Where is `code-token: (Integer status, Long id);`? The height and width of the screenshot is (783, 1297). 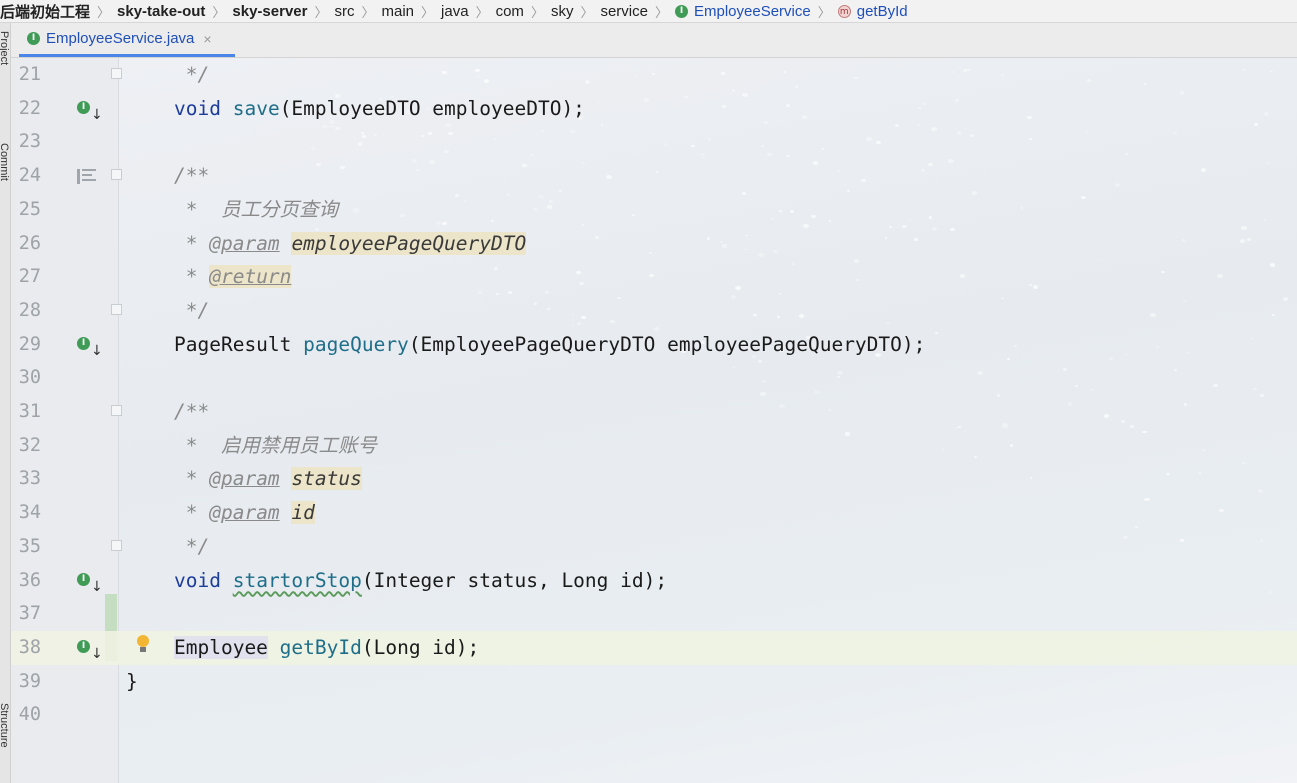 code-token: (Integer status, Long id); is located at coordinates (514, 580).